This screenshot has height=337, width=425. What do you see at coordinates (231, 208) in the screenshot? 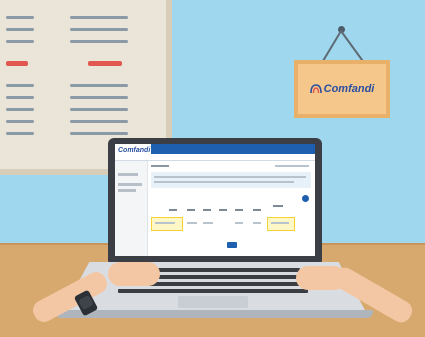
I see `app-main` at bounding box center [231, 208].